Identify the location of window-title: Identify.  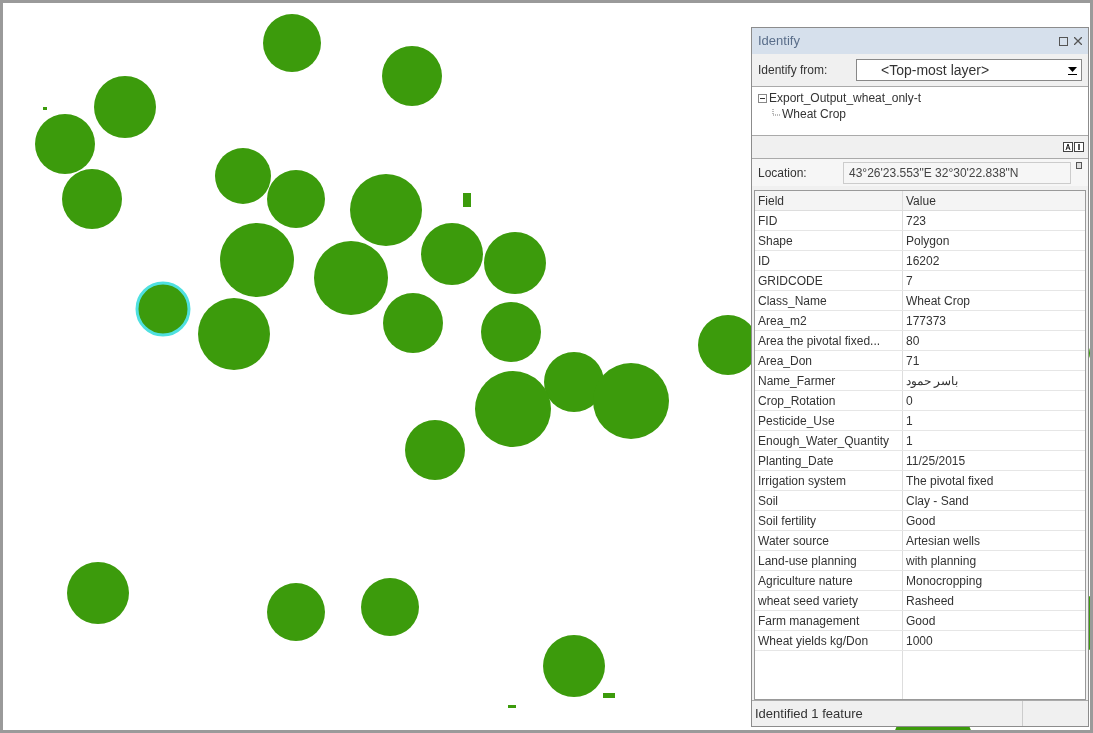
(779, 41).